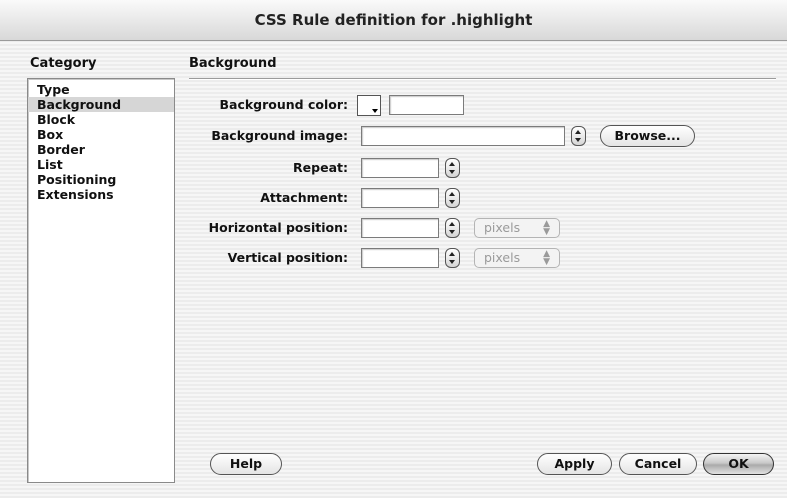  I want to click on vertical-unit-label: pixels, so click(502, 257).